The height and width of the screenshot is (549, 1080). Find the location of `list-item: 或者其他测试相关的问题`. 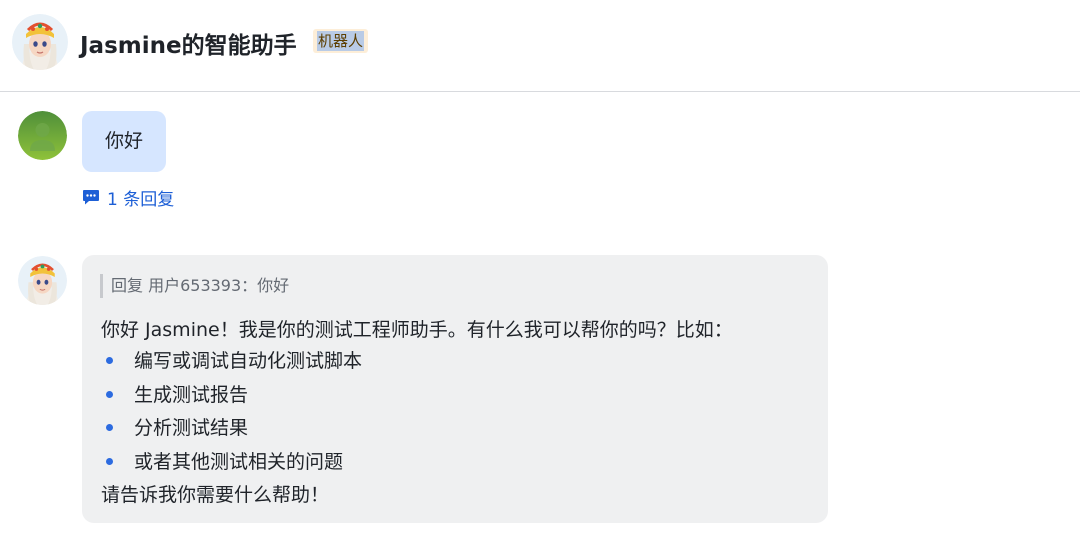

list-item: 或者其他测试相关的问题 is located at coordinates (239, 462).